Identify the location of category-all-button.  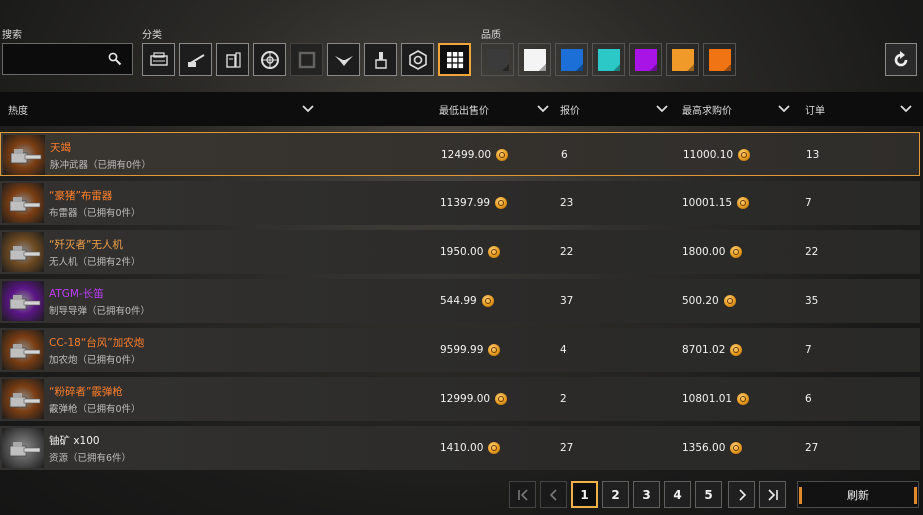
(454, 59).